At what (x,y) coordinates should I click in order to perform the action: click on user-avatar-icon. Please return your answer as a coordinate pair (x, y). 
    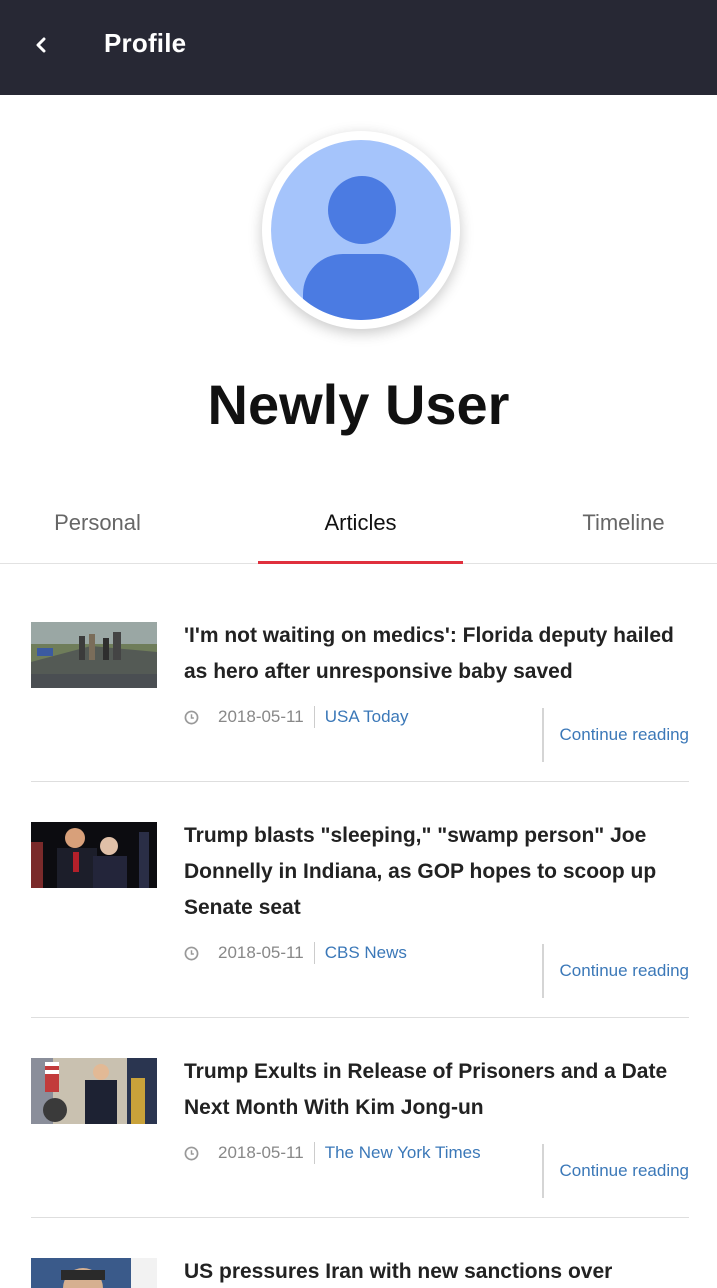
    Looking at the image, I should click on (361, 230).